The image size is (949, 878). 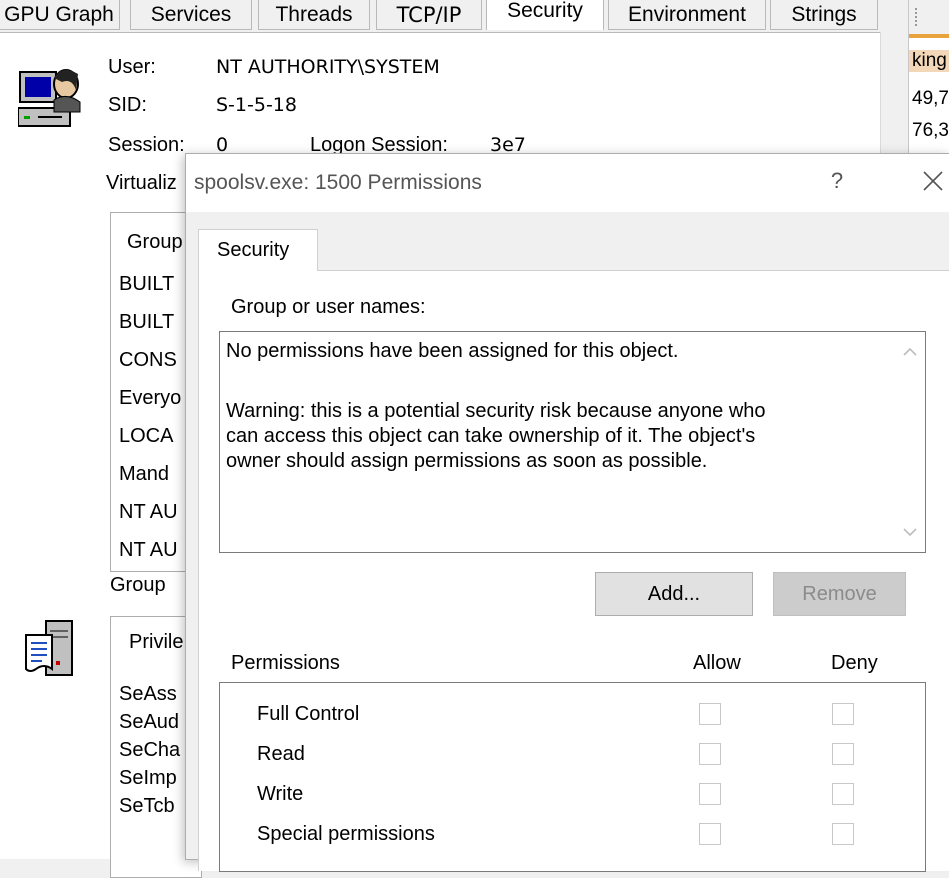 What do you see at coordinates (148, 360) in the screenshot?
I see `list-item: CONS` at bounding box center [148, 360].